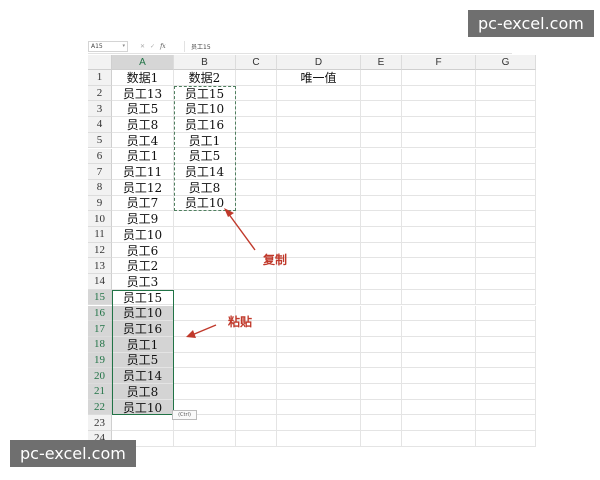 The width and height of the screenshot is (600, 480). Describe the element at coordinates (197, 46) in the screenshot. I see `formula-input: 员工15` at that location.